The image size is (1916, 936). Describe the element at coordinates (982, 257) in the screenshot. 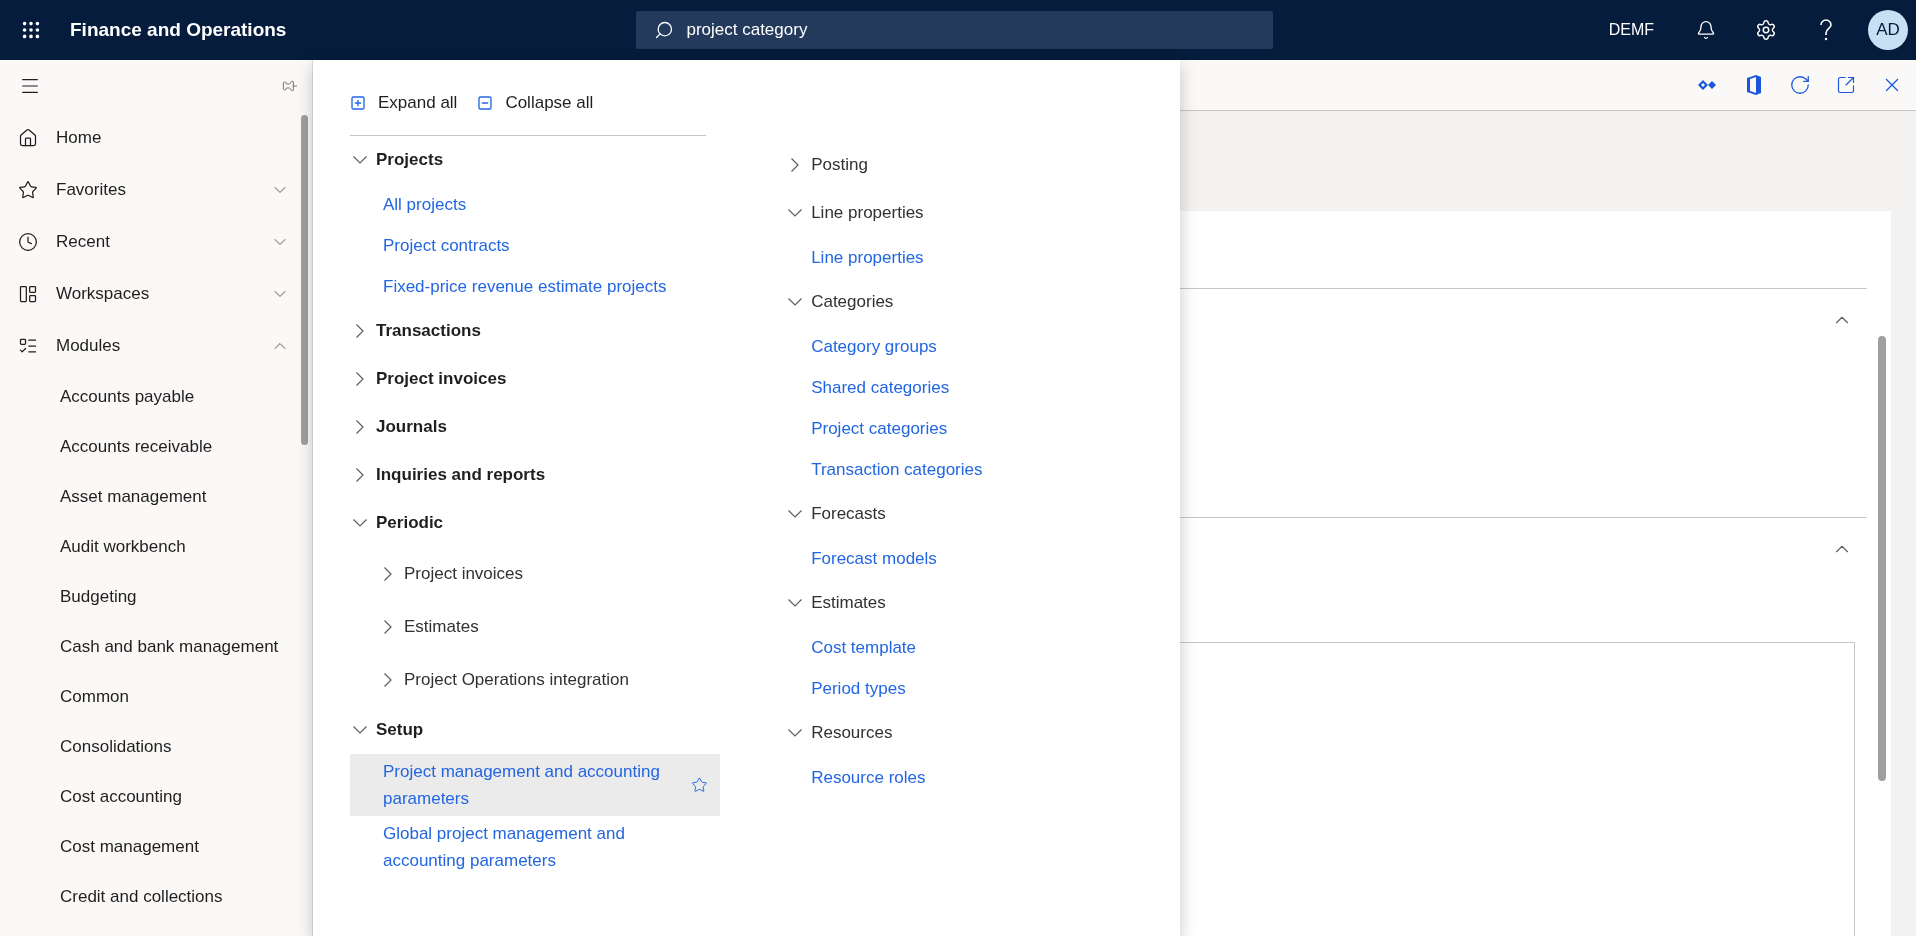

I see `menu-link: Line properties` at that location.